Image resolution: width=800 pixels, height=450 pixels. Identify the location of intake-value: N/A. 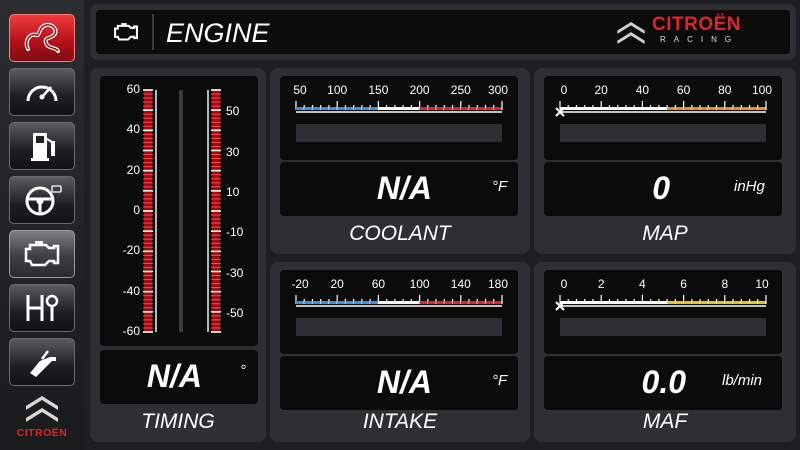
(404, 382).